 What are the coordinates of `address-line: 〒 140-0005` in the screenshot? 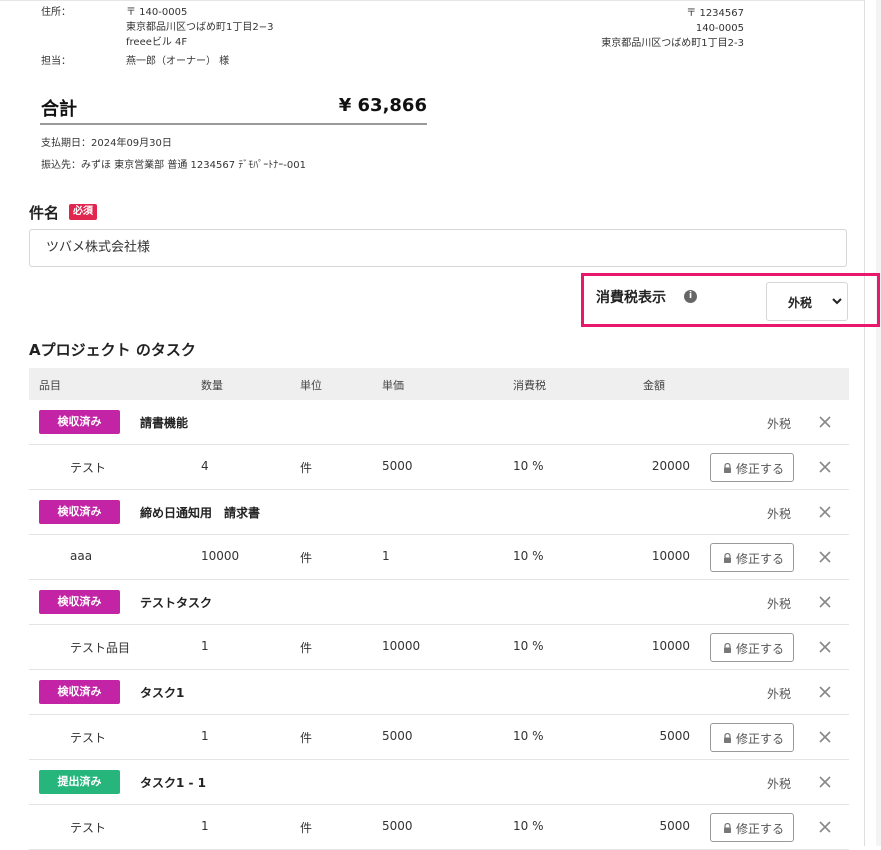 It's located at (157, 12).